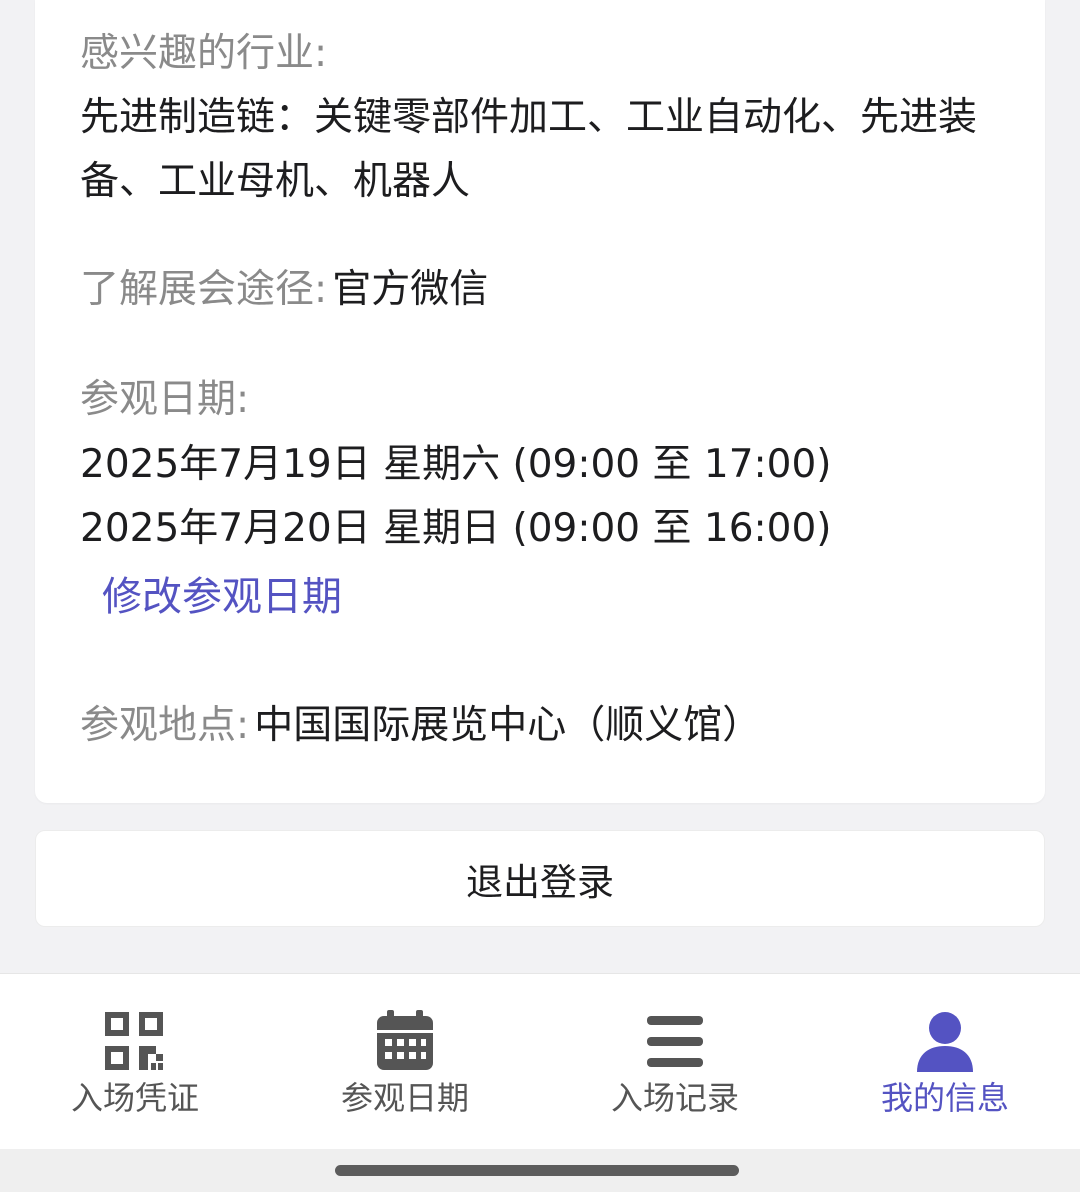 The width and height of the screenshot is (1080, 1192). I want to click on nav-label-my-info: 我的信息, so click(944, 1098).